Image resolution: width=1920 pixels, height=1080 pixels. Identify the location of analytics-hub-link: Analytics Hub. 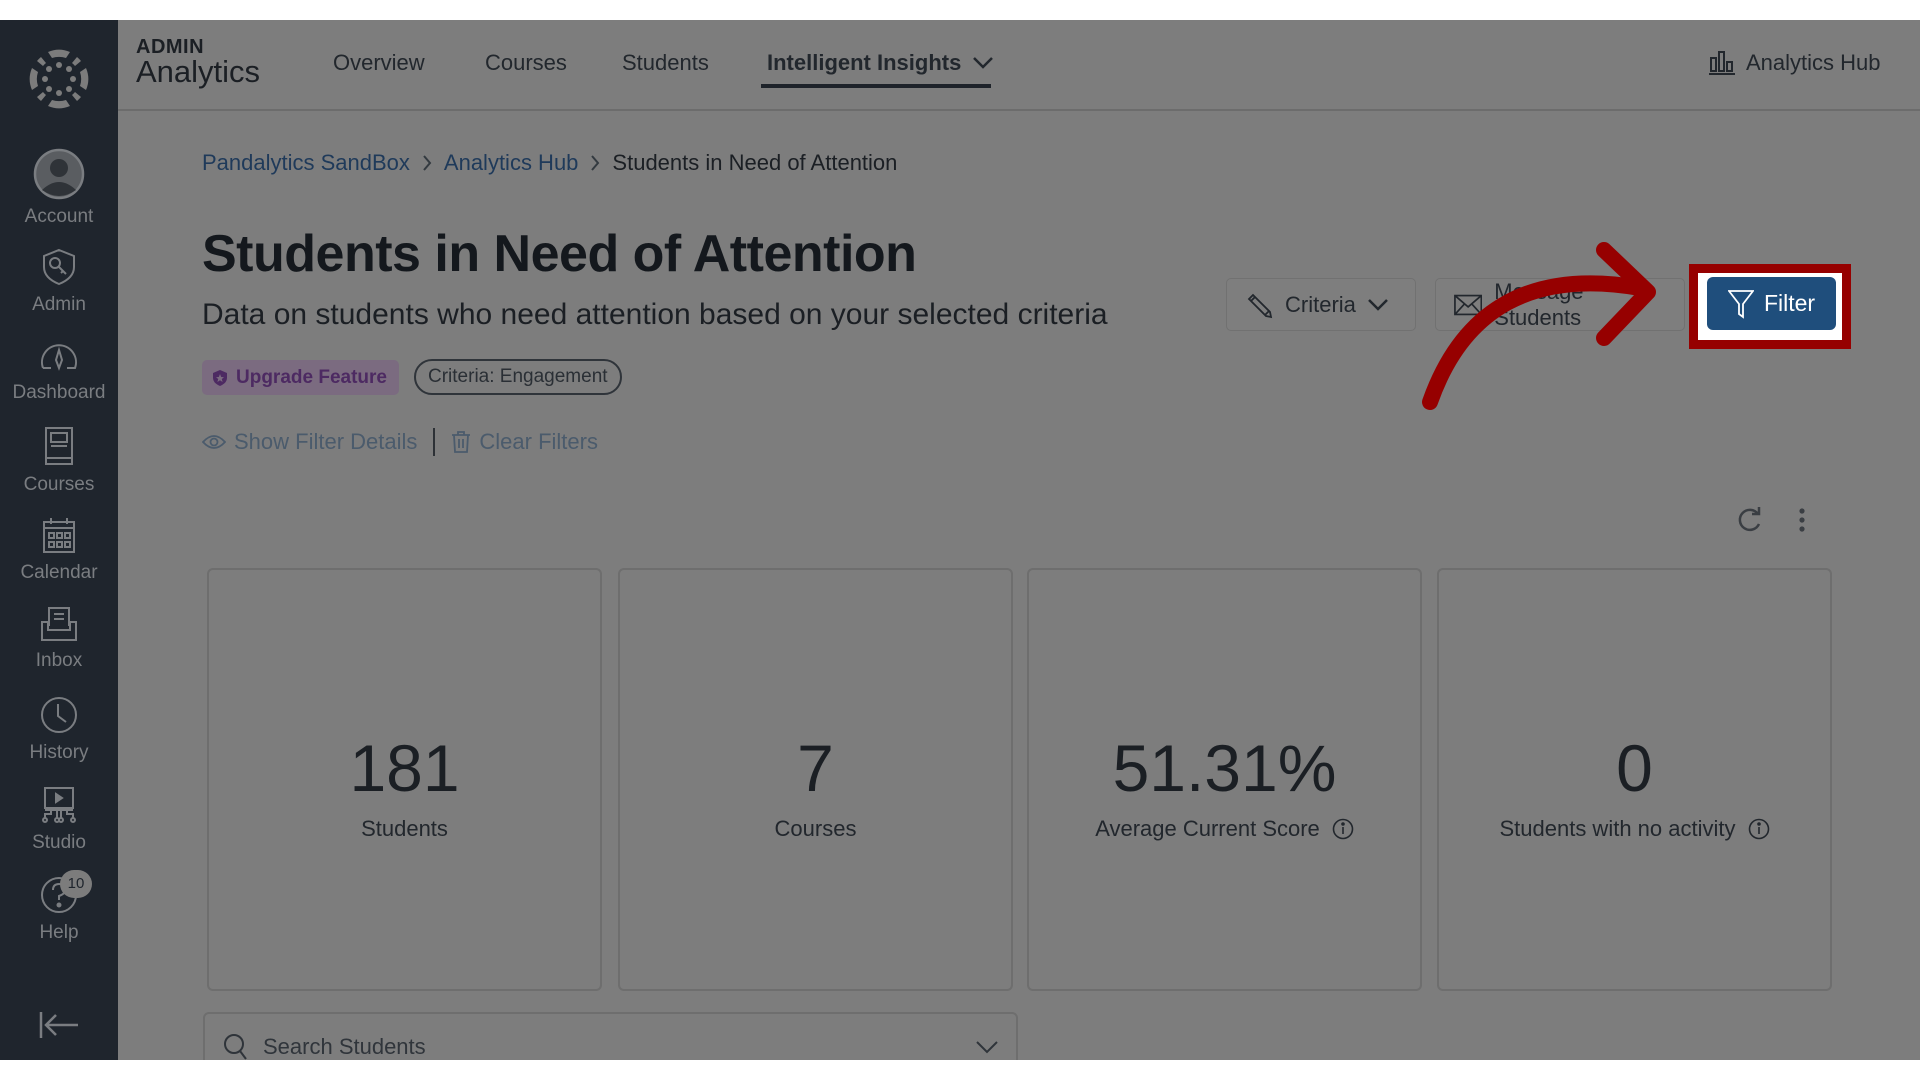
(1794, 63).